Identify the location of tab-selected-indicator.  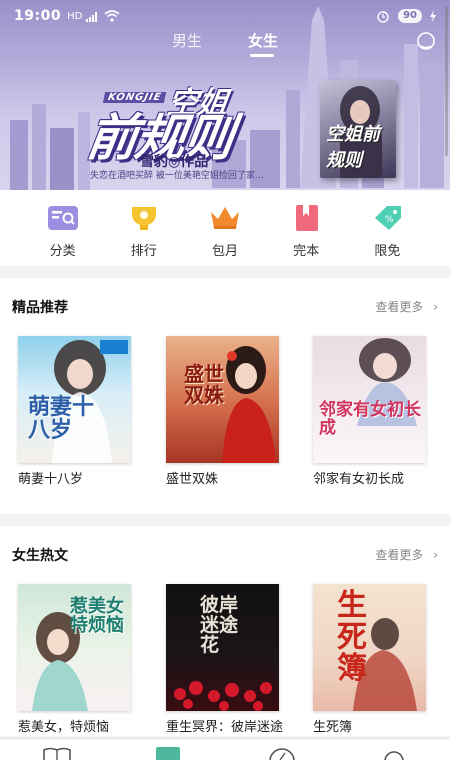
(262, 55).